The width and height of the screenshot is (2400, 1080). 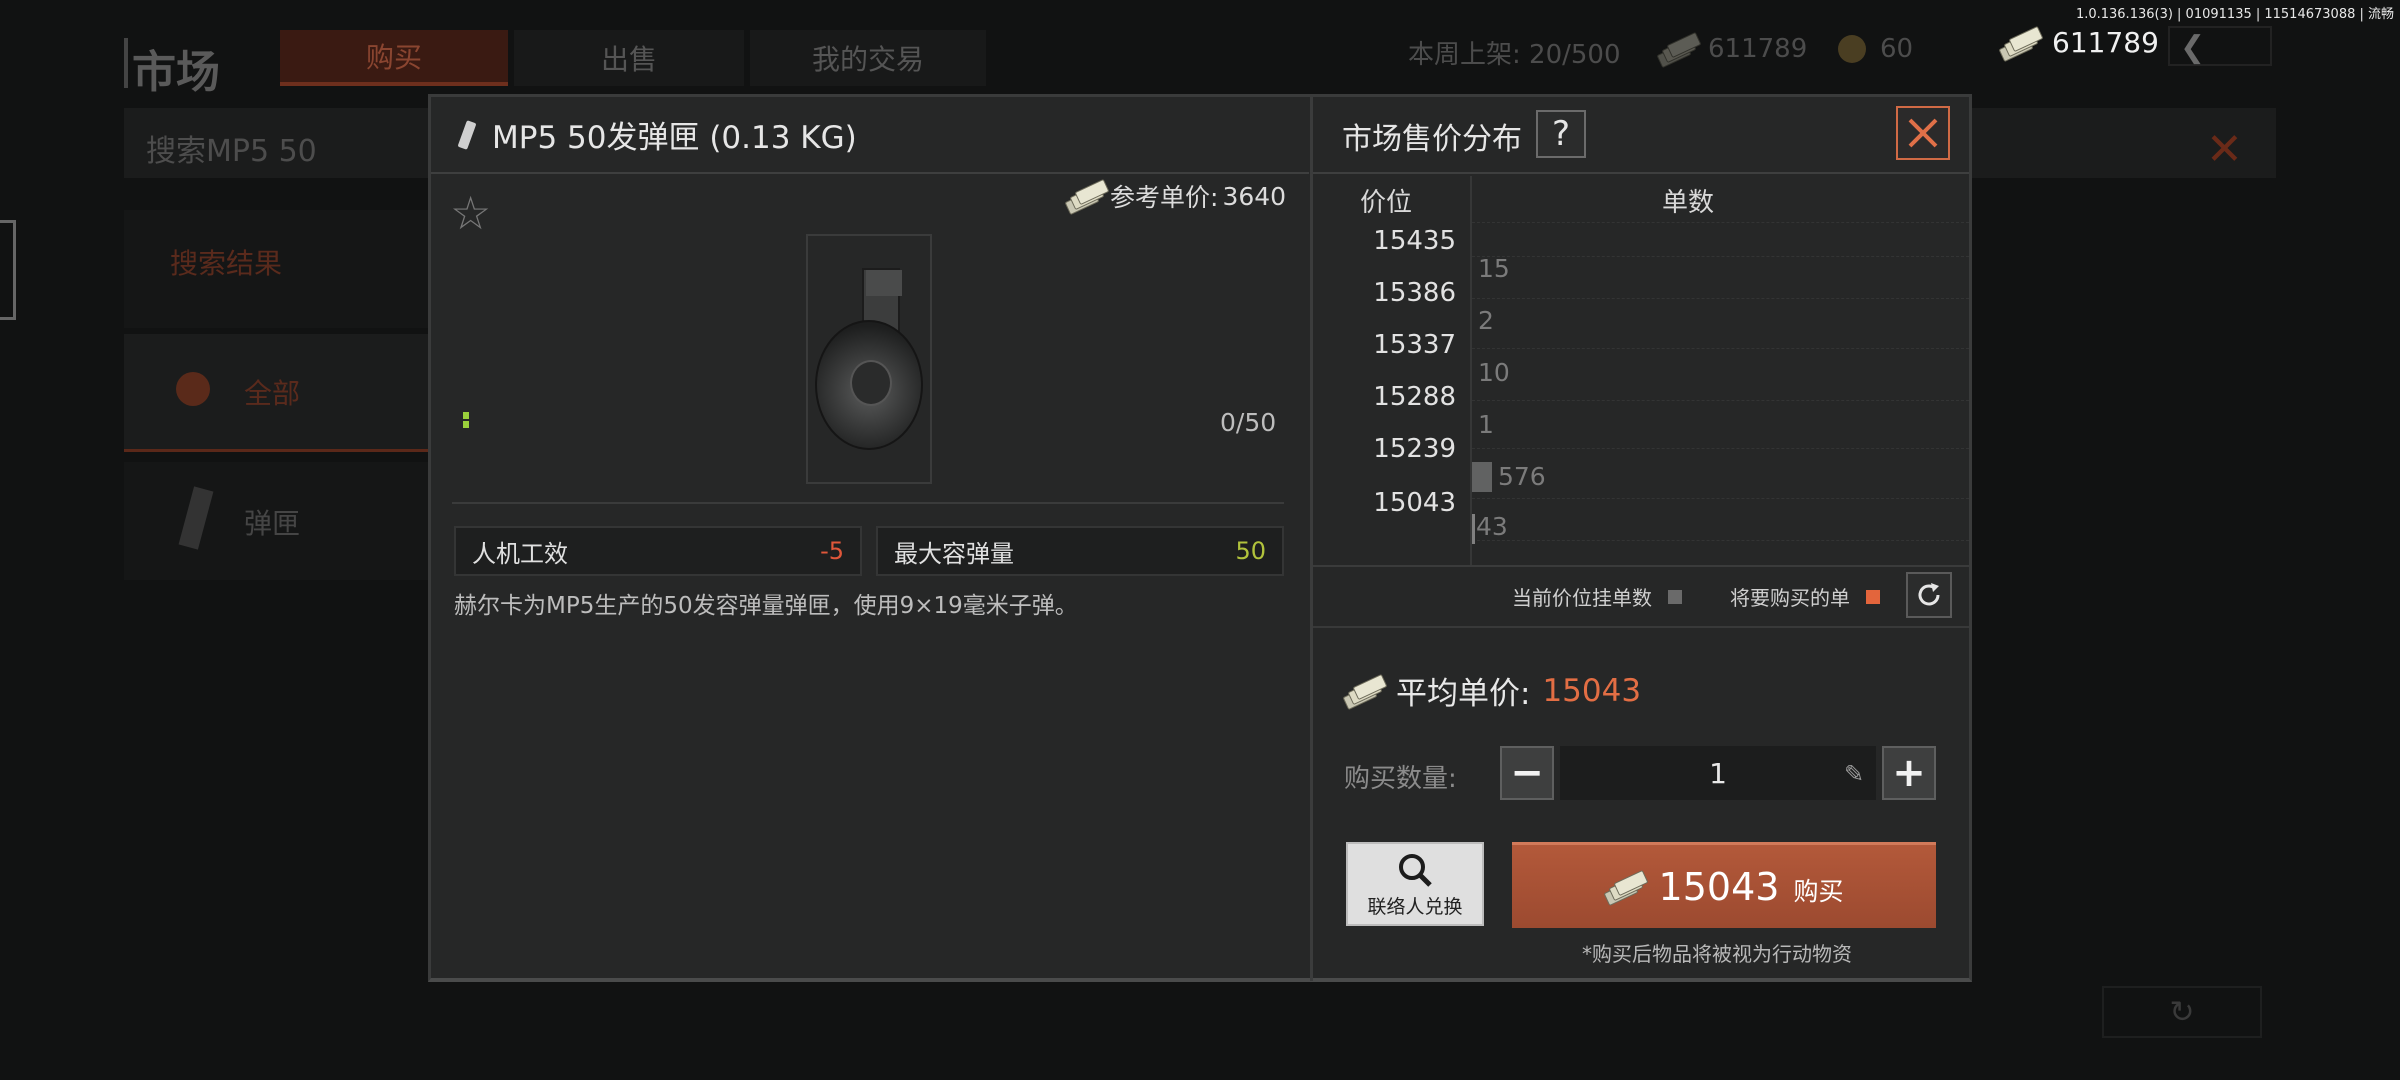 What do you see at coordinates (1164, 197) in the screenshot?
I see `ref-price-label: 参考单价:` at bounding box center [1164, 197].